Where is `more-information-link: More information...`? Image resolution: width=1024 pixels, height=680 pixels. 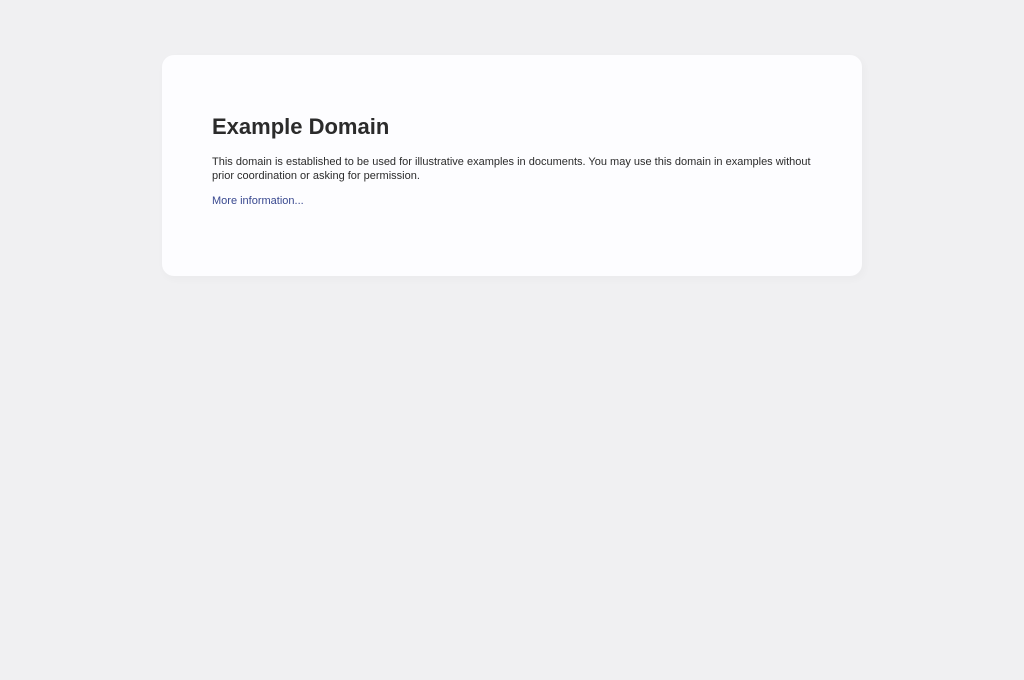 more-information-link: More information... is located at coordinates (258, 201).